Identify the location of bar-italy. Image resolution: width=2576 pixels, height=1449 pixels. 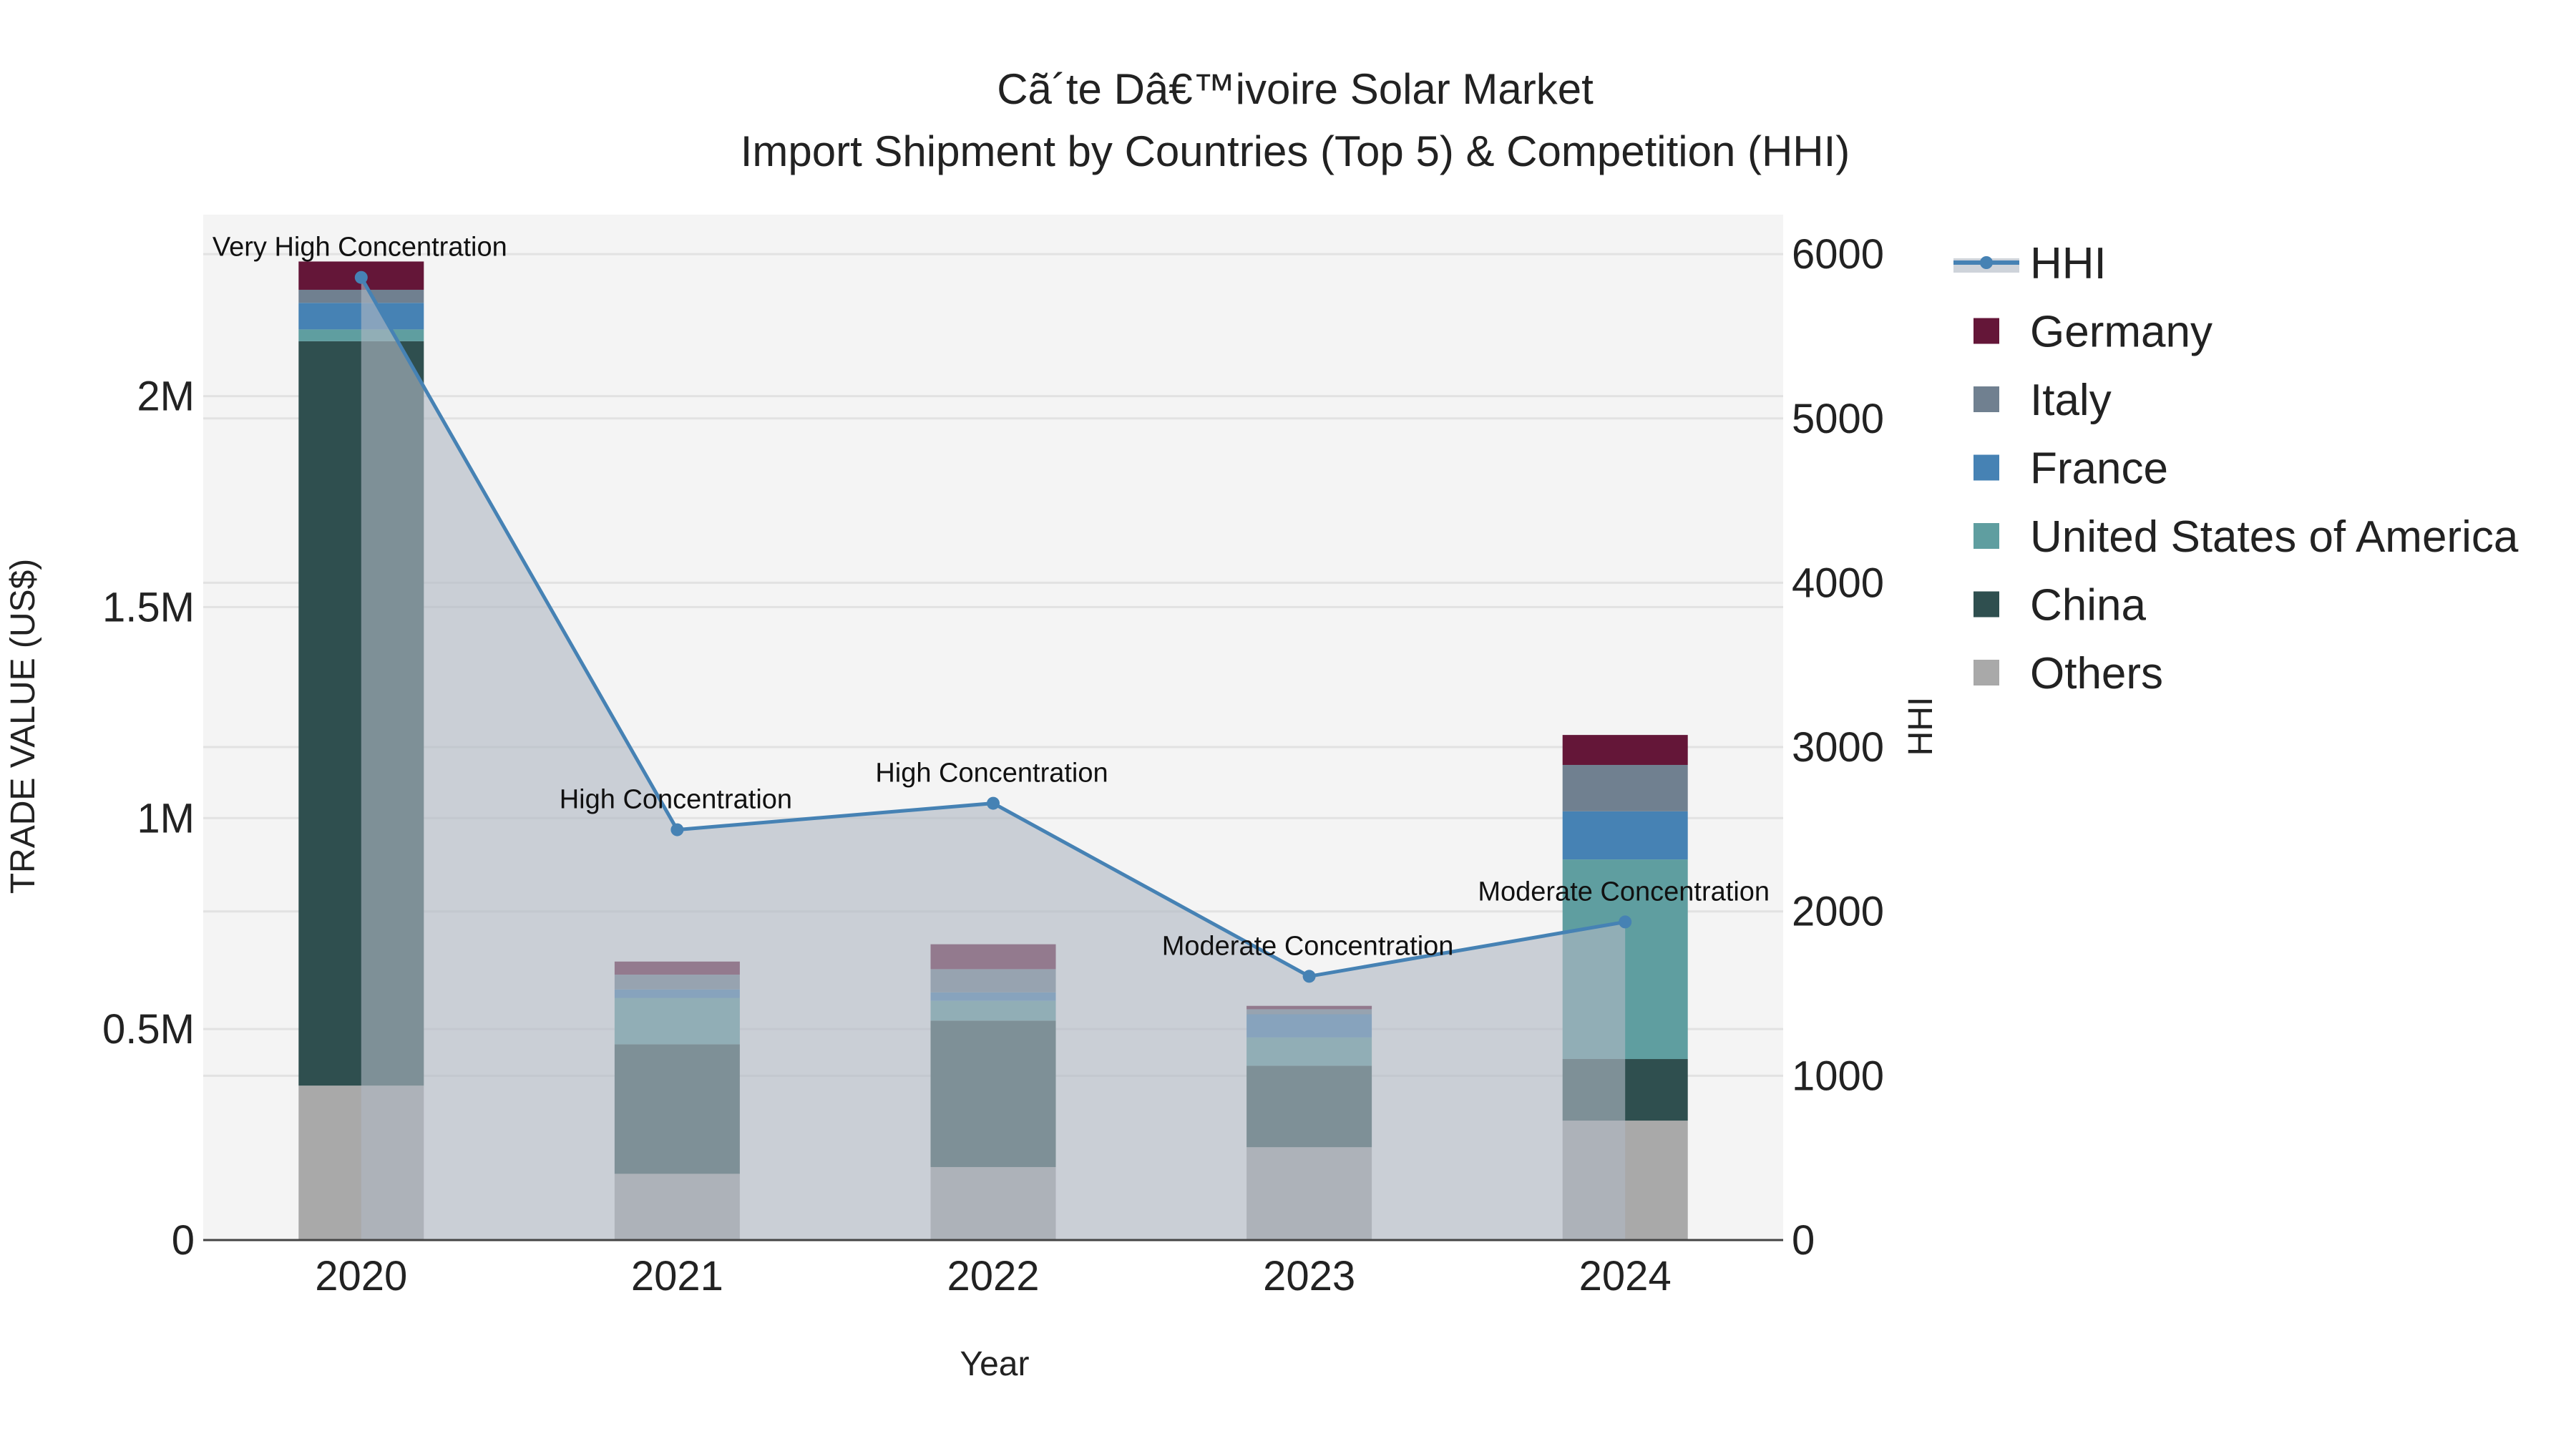
(1625, 788).